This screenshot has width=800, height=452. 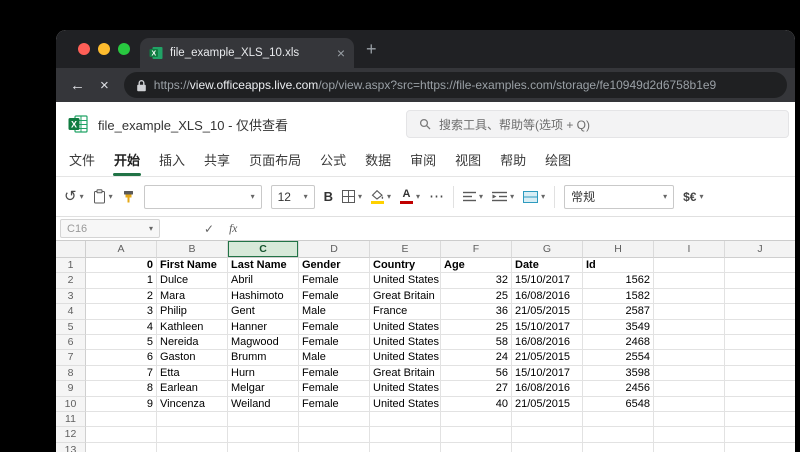 I want to click on cell-j10, so click(x=760, y=404).